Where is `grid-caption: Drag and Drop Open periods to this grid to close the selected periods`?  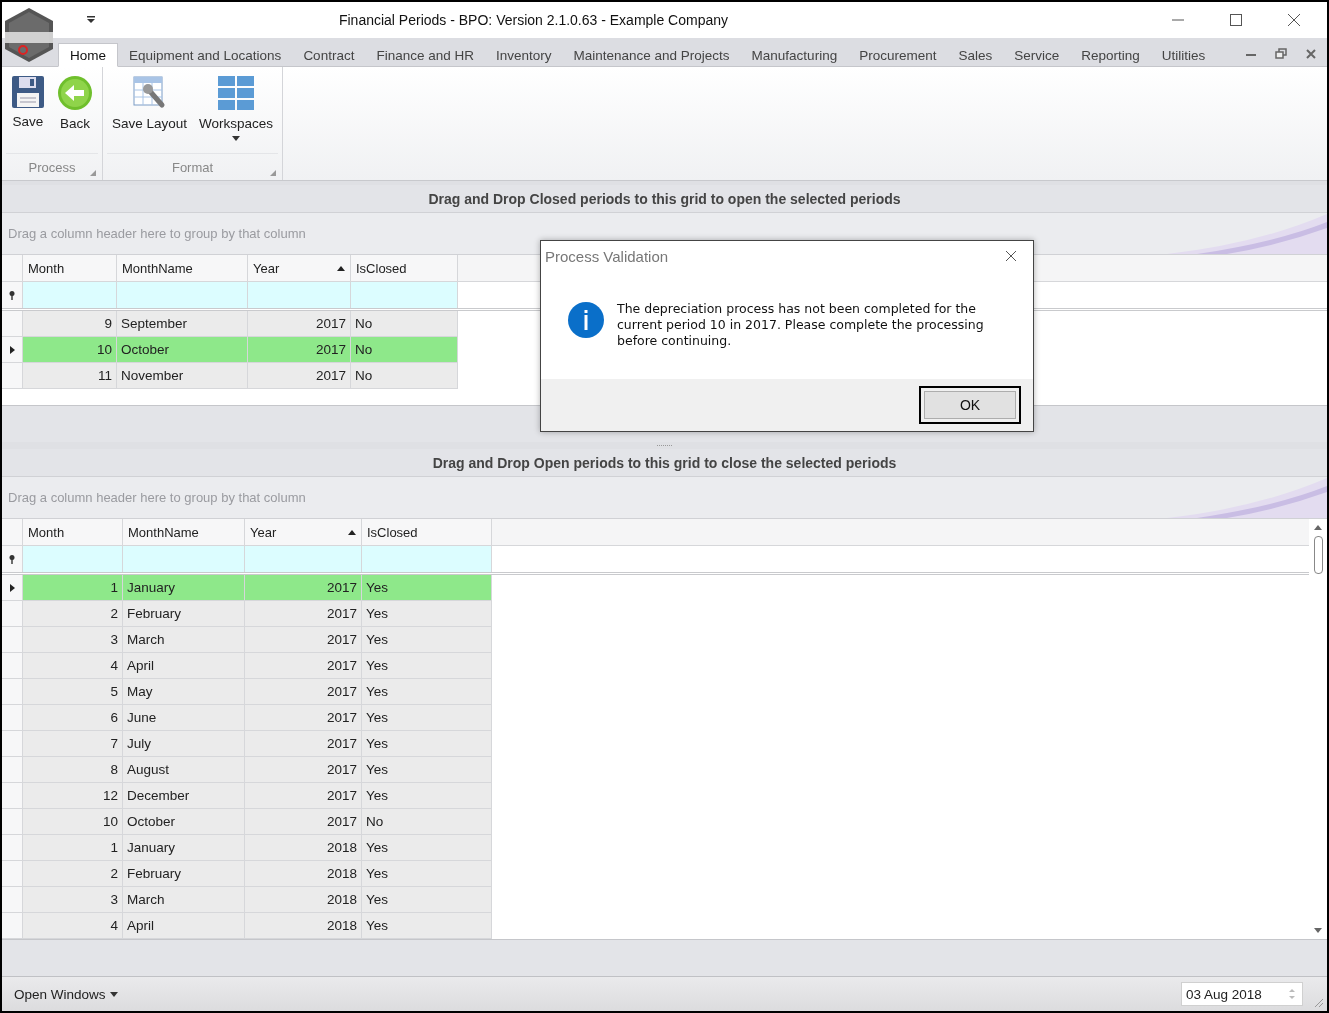 grid-caption: Drag and Drop Open periods to this grid to close the selected periods is located at coordinates (664, 463).